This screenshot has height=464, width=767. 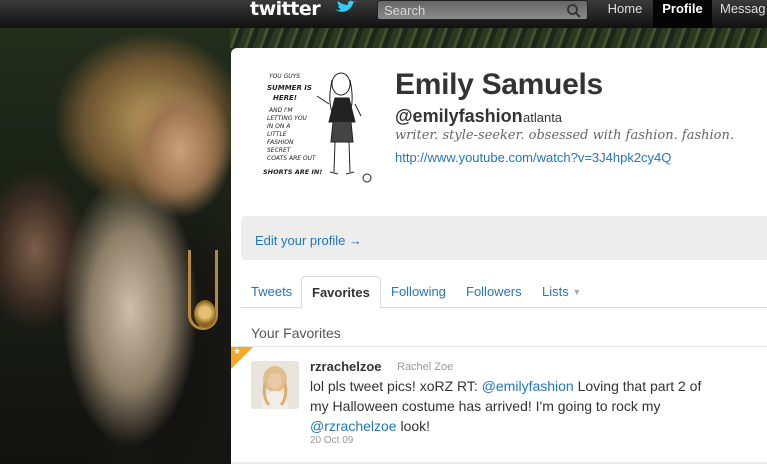 I want to click on tab-lists-label: Lists, so click(x=555, y=291).